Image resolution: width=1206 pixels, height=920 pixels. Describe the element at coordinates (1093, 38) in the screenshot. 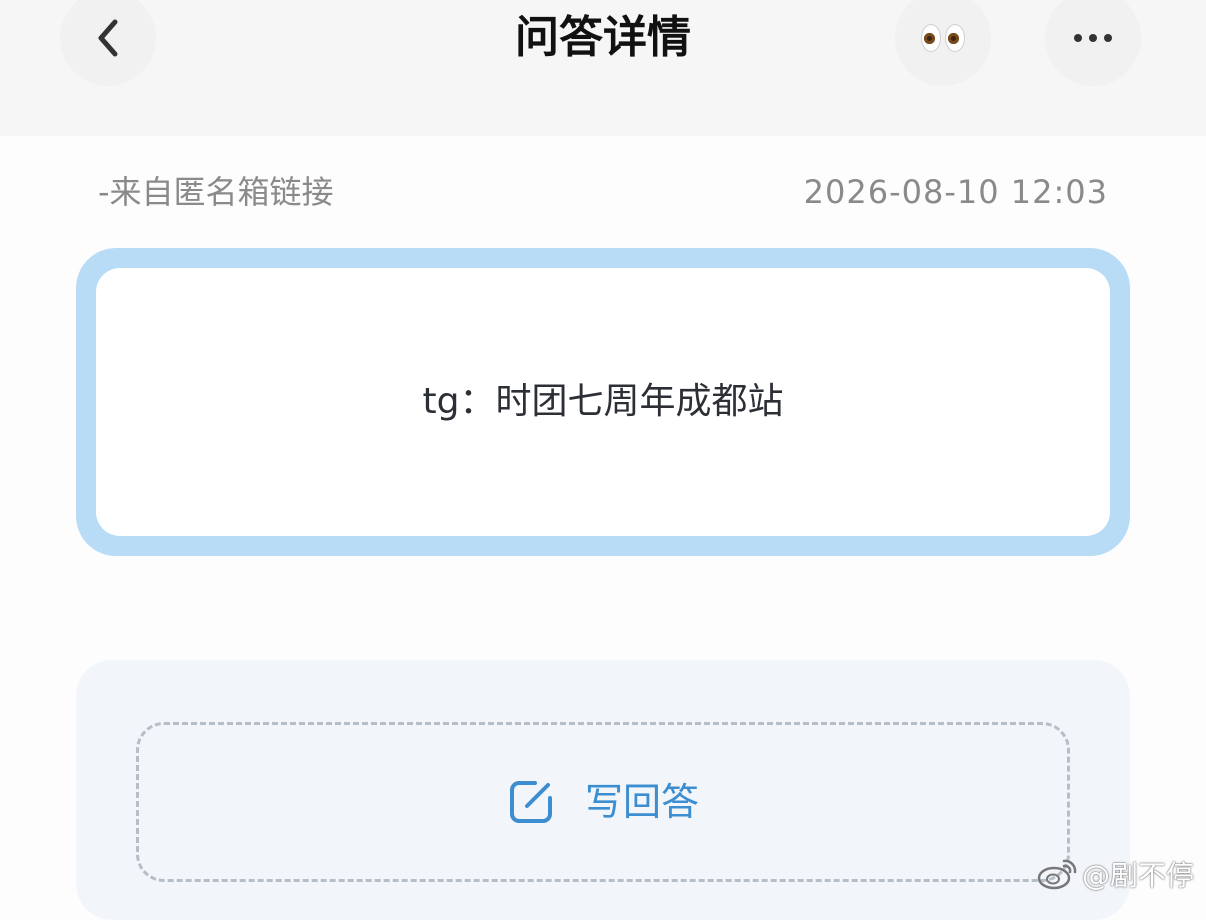

I see `more-horizontal-icon` at that location.